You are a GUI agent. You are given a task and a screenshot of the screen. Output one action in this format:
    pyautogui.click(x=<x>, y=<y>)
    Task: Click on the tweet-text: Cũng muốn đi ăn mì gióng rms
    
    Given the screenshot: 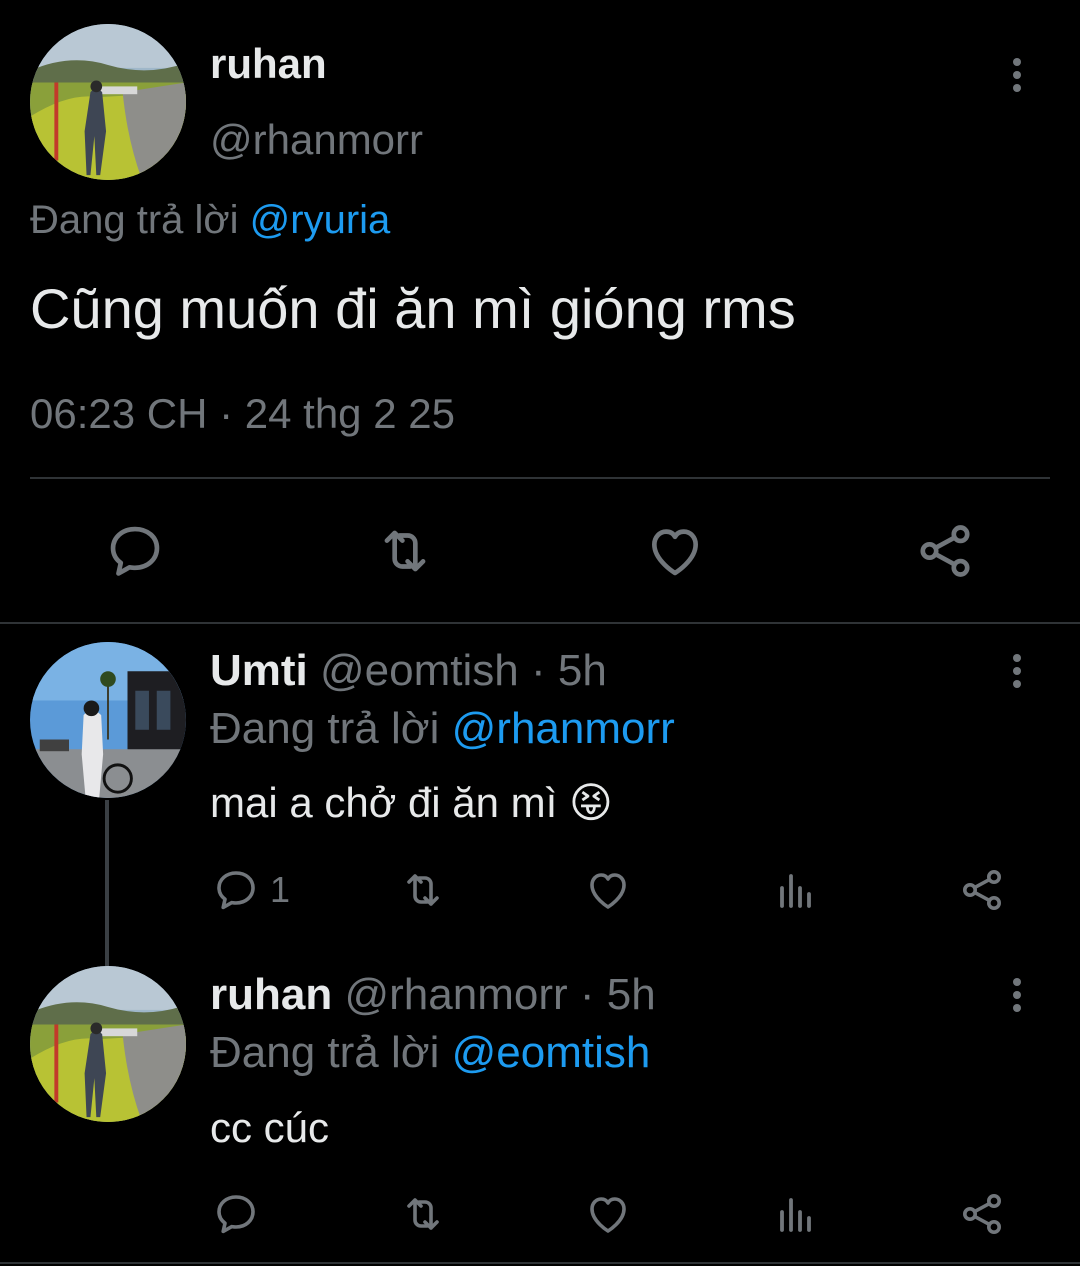 What is the action you would take?
    pyautogui.click(x=413, y=308)
    